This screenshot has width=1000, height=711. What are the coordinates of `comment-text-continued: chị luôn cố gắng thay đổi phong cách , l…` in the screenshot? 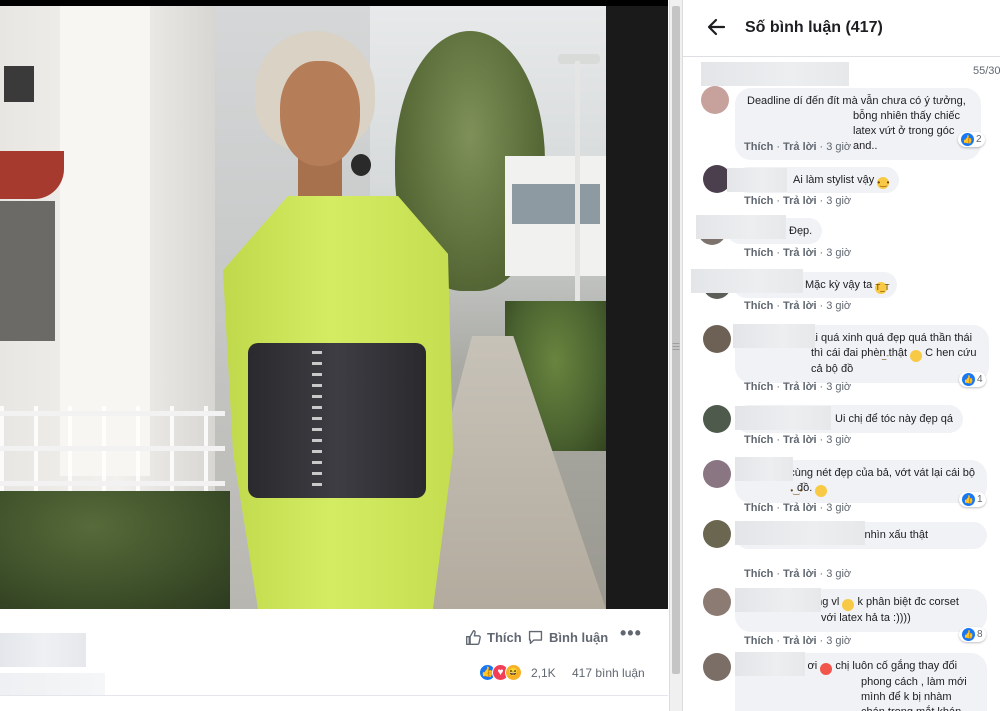 It's located at (901, 685).